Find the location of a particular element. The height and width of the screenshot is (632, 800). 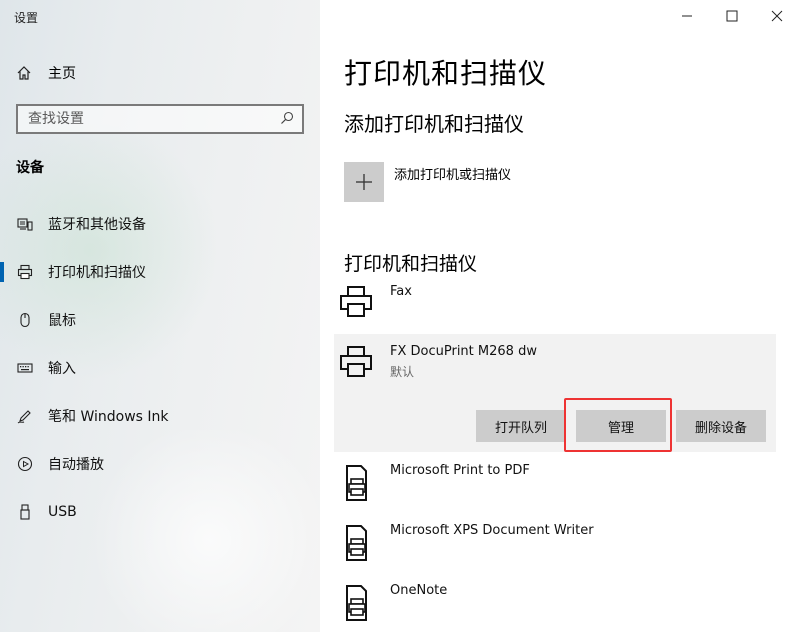

sidebar-item-typing: 输入 is located at coordinates (160, 368).